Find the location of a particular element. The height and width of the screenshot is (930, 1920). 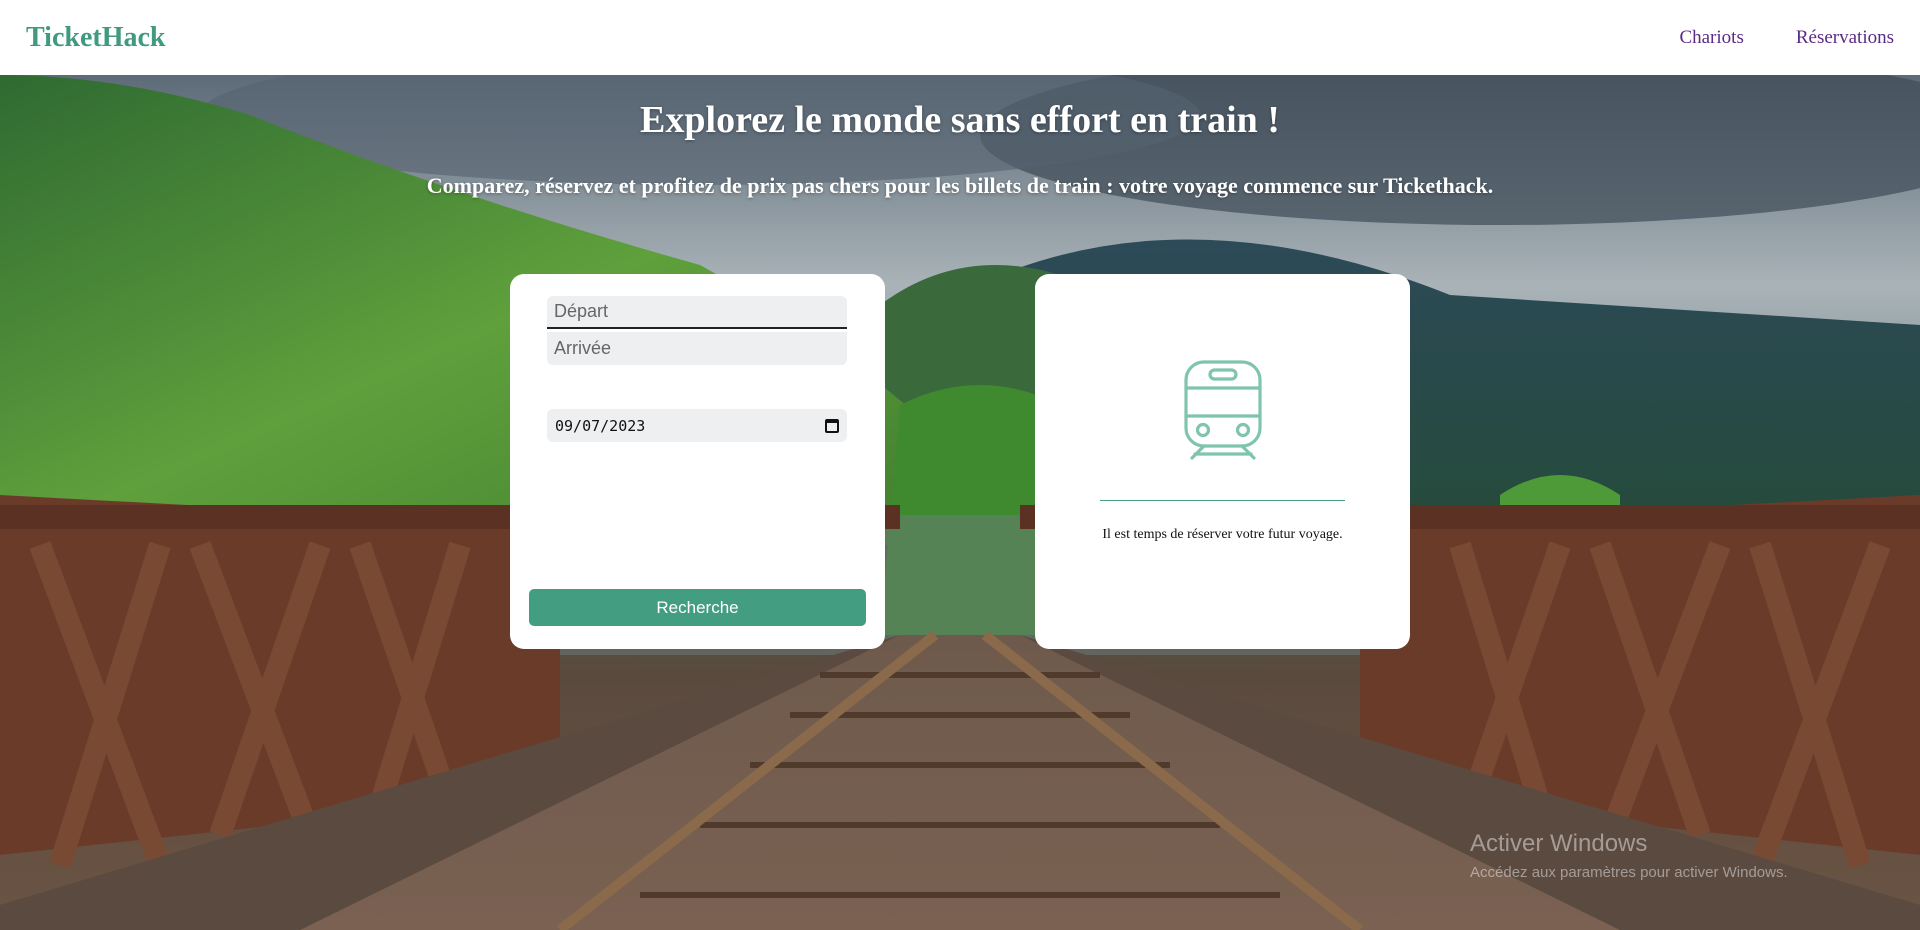

hero-title: Explorez le monde sans effort en train ! is located at coordinates (960, 120).